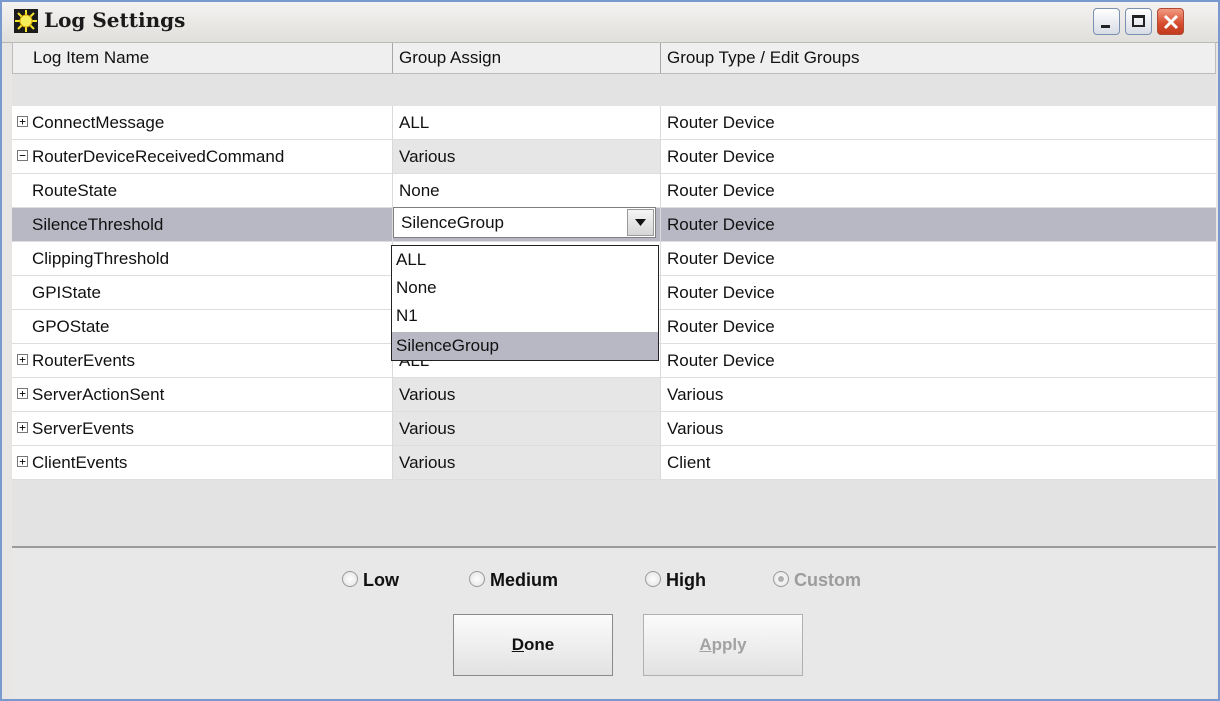  What do you see at coordinates (80, 462) in the screenshot?
I see `log-item-name: ClientEvents` at bounding box center [80, 462].